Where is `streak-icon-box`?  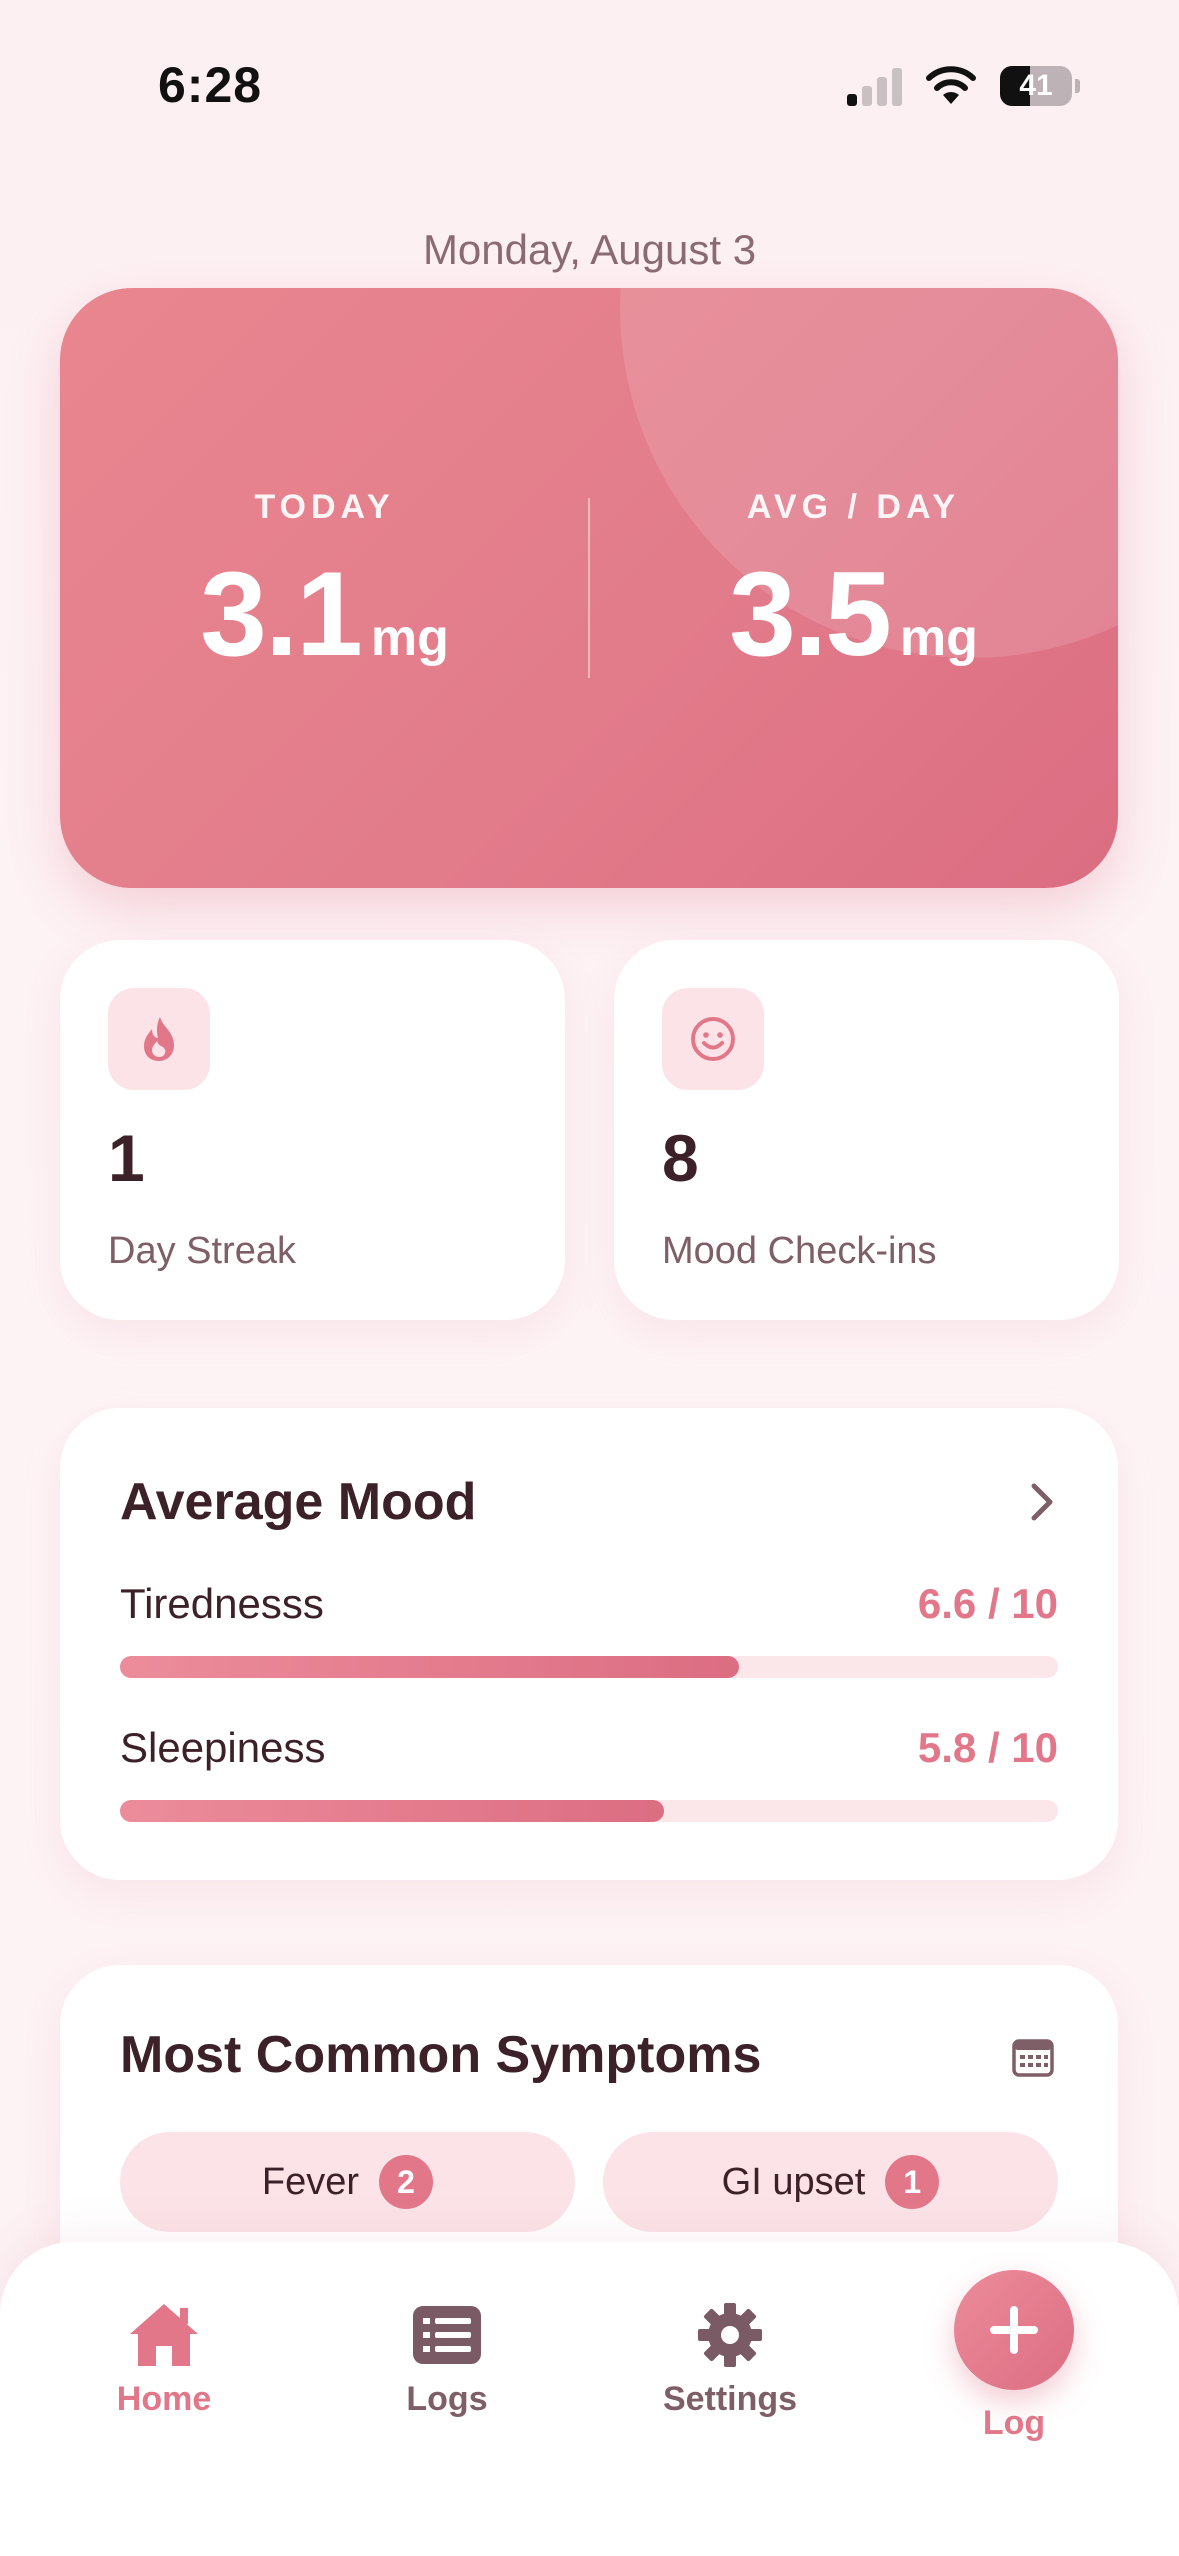
streak-icon-box is located at coordinates (159, 1039).